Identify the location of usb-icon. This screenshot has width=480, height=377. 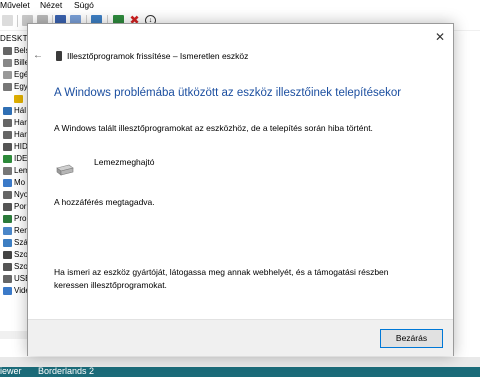
(7, 279).